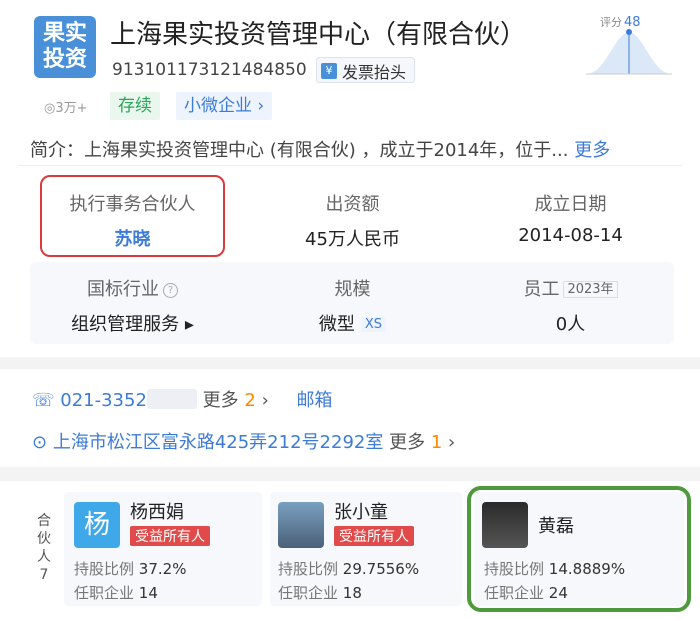 The width and height of the screenshot is (700, 619). I want to click on company-logo: 果实 投资, so click(65, 47).